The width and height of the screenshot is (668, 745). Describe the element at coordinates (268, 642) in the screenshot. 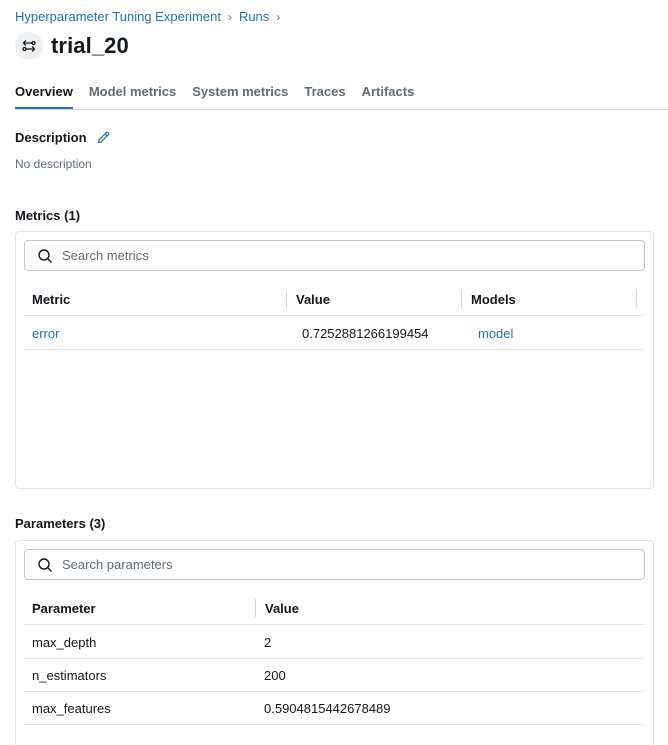

I see `parameter-value: 2` at that location.